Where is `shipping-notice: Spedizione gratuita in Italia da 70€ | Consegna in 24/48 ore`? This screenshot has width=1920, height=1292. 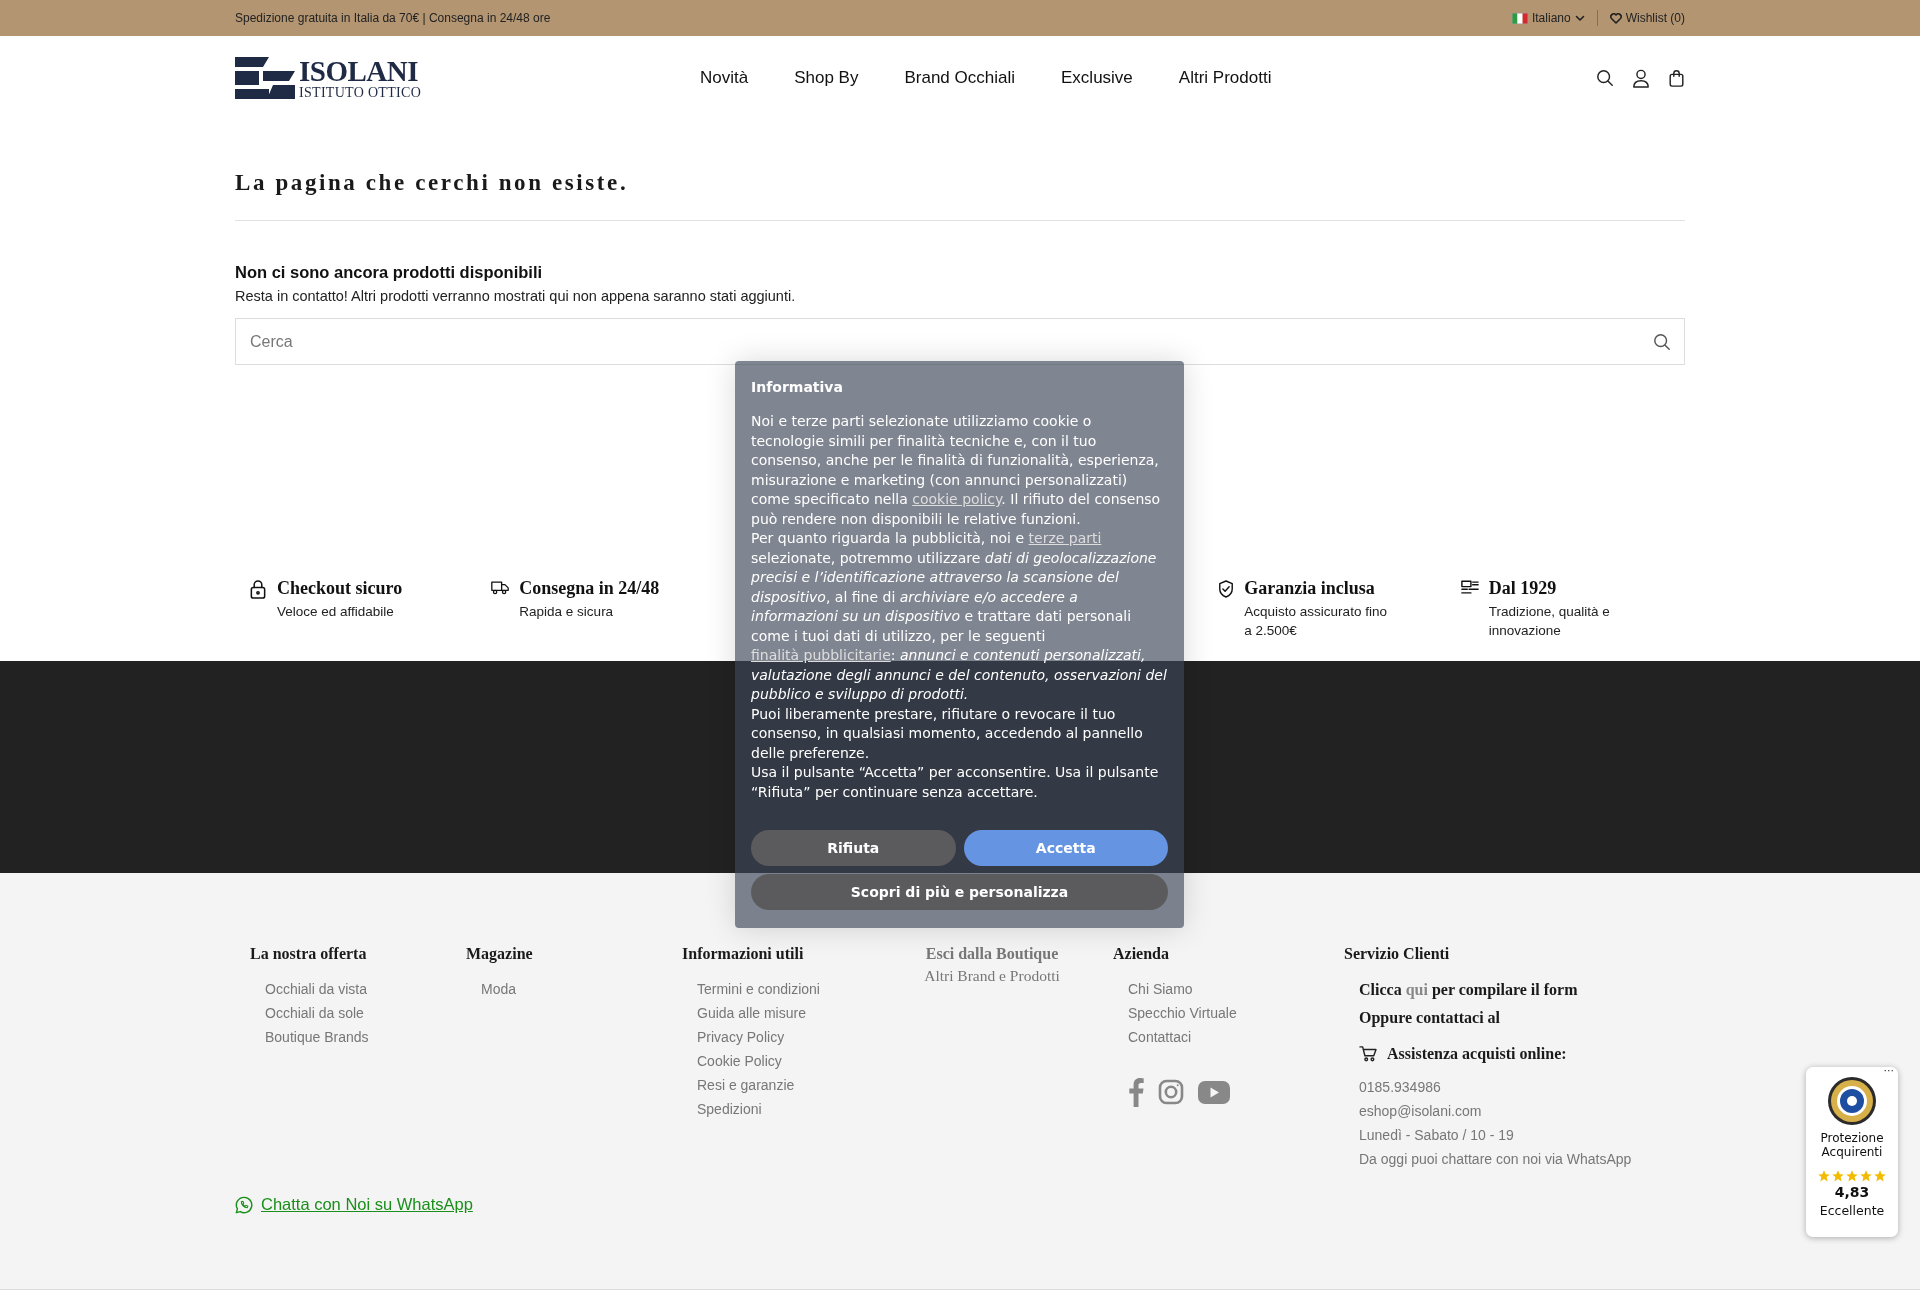
shipping-notice: Spedizione gratuita in Italia da 70€ | Consegna in 24/48 ore is located at coordinates (393, 18).